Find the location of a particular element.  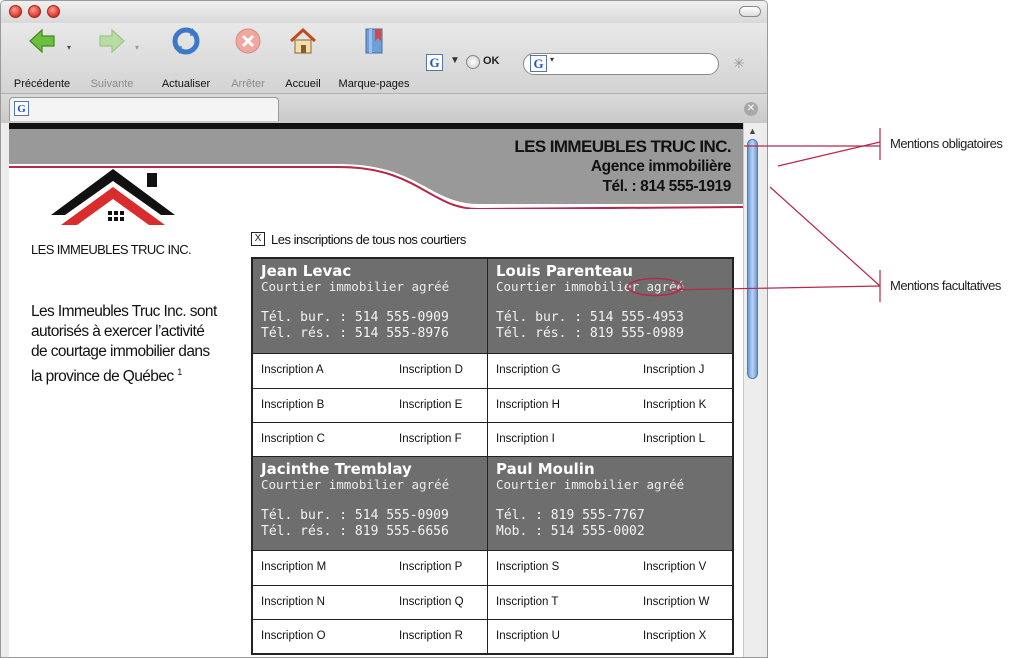

annotation-mandatory: Mentions obligatoires is located at coordinates (946, 143).